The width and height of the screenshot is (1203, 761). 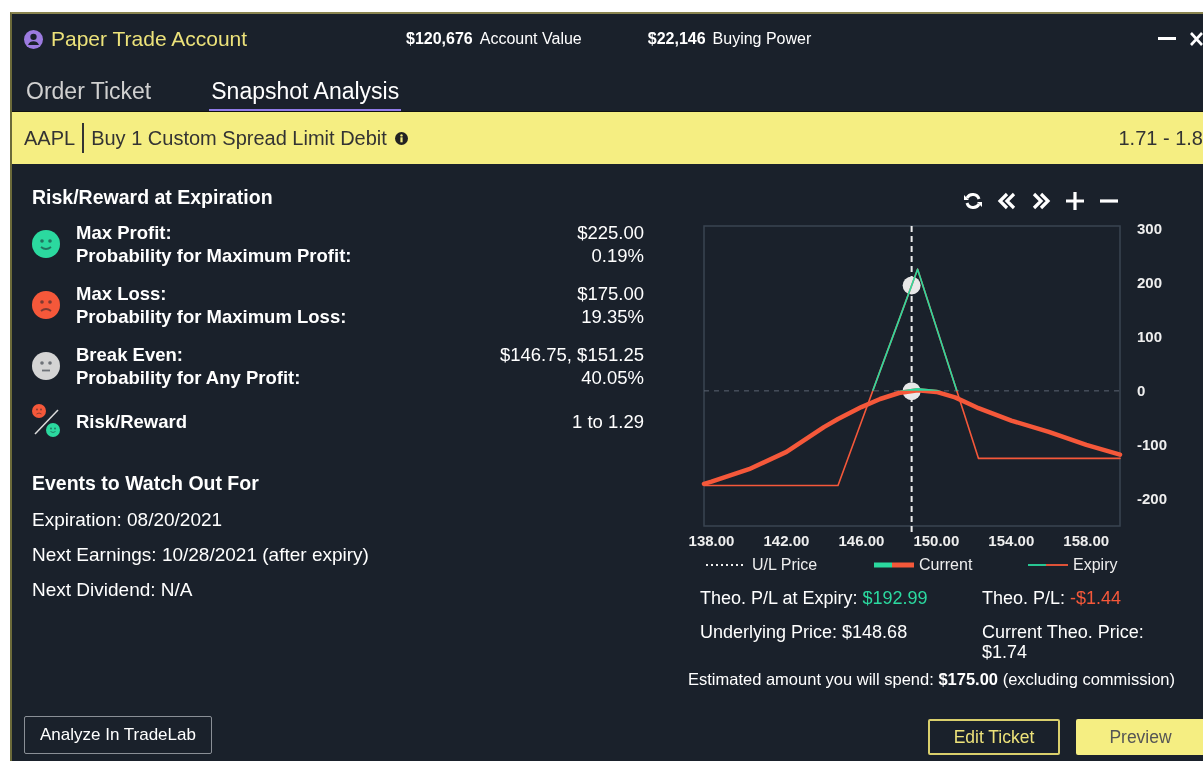 I want to click on stat-value: $192.99, so click(x=895, y=598).